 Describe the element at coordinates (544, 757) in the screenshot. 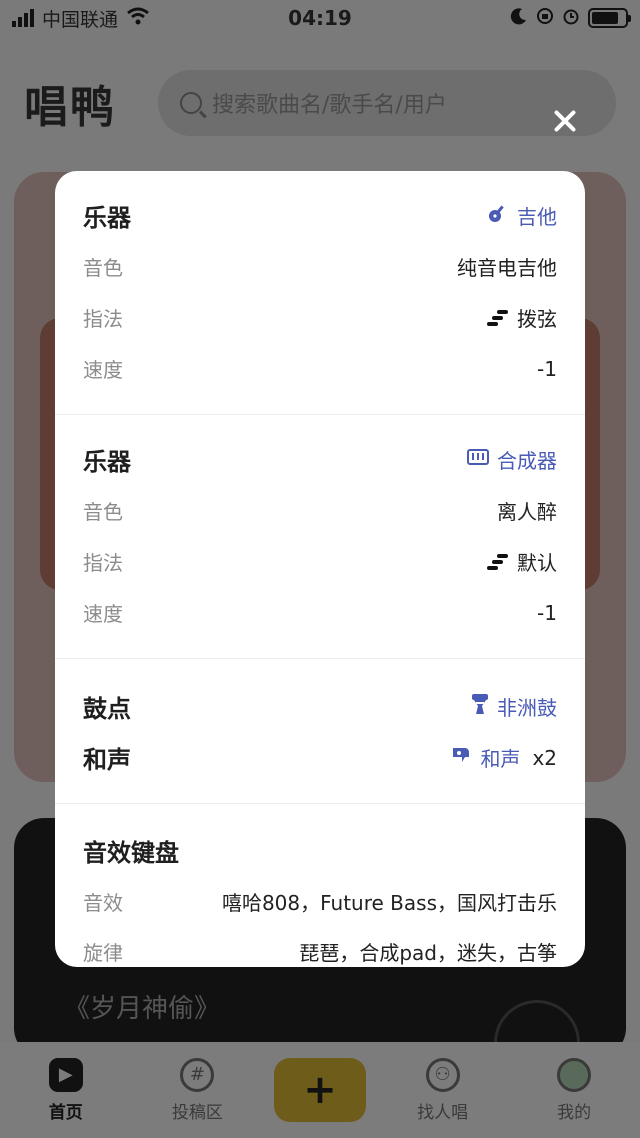

I see `harmony-multiplier: x2` at that location.